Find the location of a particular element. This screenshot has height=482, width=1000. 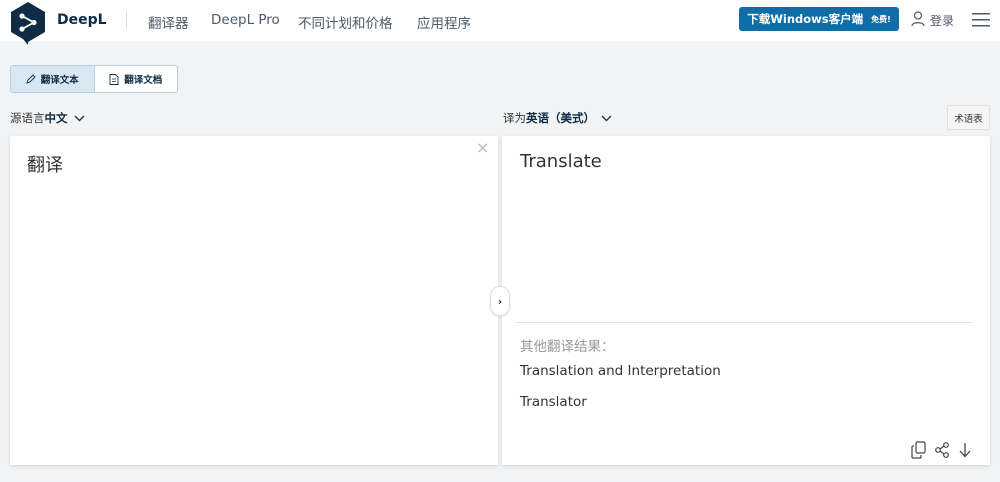

alternatives-divider is located at coordinates (744, 322).